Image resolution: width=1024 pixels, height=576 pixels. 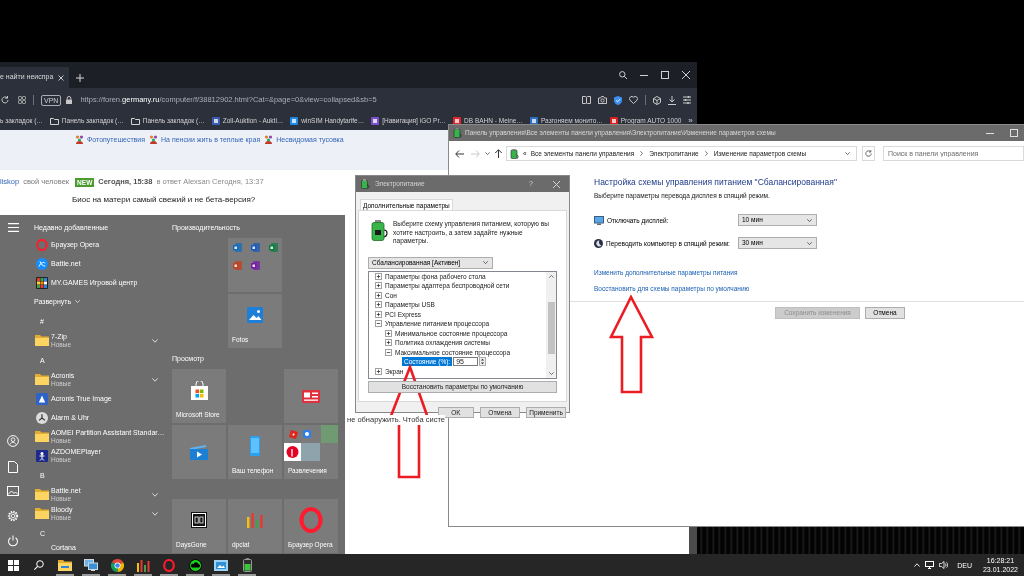 What do you see at coordinates (930, 565) in the screenshot?
I see `network-icon` at bounding box center [930, 565].